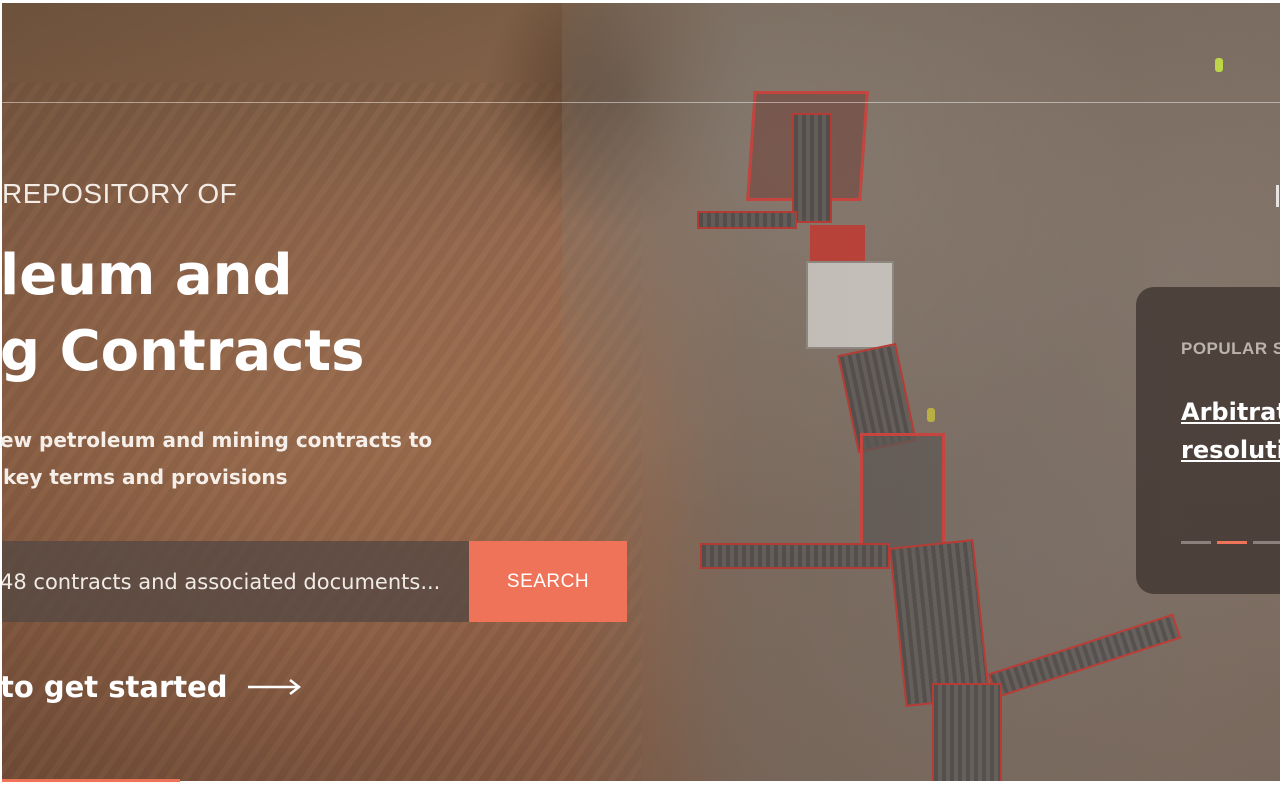 The image size is (1280, 785). What do you see at coordinates (1230, 348) in the screenshot?
I see `popular-searches-label: POPULAR S` at bounding box center [1230, 348].